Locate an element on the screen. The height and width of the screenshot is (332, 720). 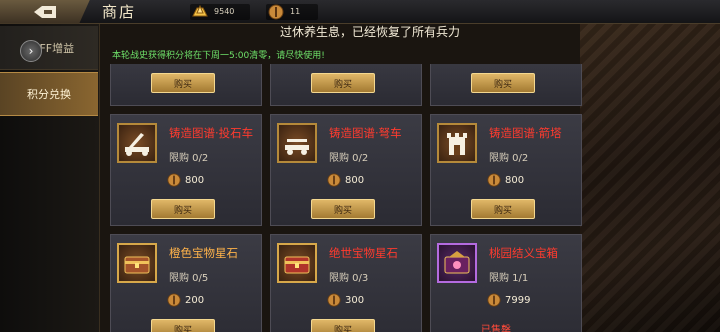
sidebar: BUFF增益 积分兑换 is located at coordinates (50, 178).